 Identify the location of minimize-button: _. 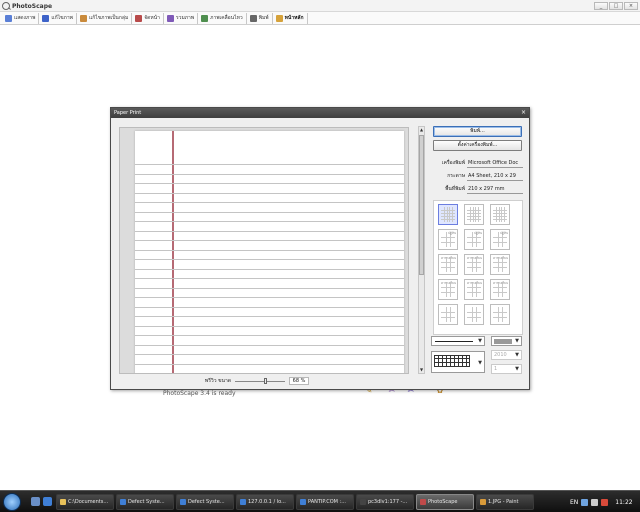
(601, 6).